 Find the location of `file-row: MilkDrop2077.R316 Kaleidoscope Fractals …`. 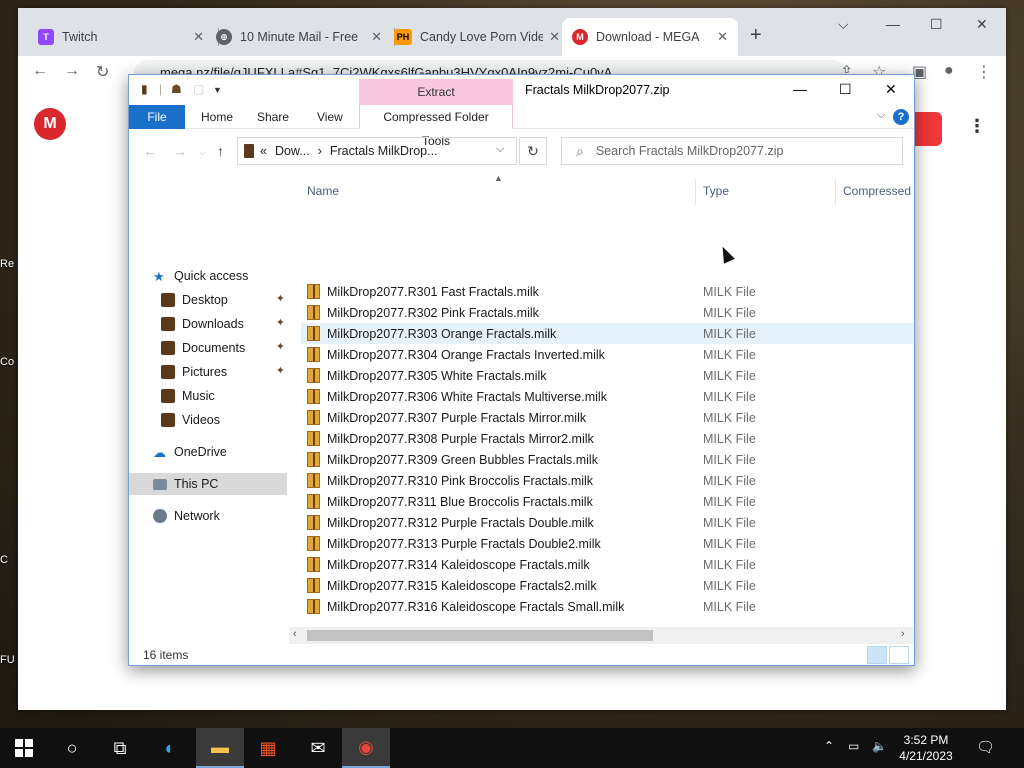

file-row: MilkDrop2077.R316 Kaleidoscope Fractals … is located at coordinates (607, 606).